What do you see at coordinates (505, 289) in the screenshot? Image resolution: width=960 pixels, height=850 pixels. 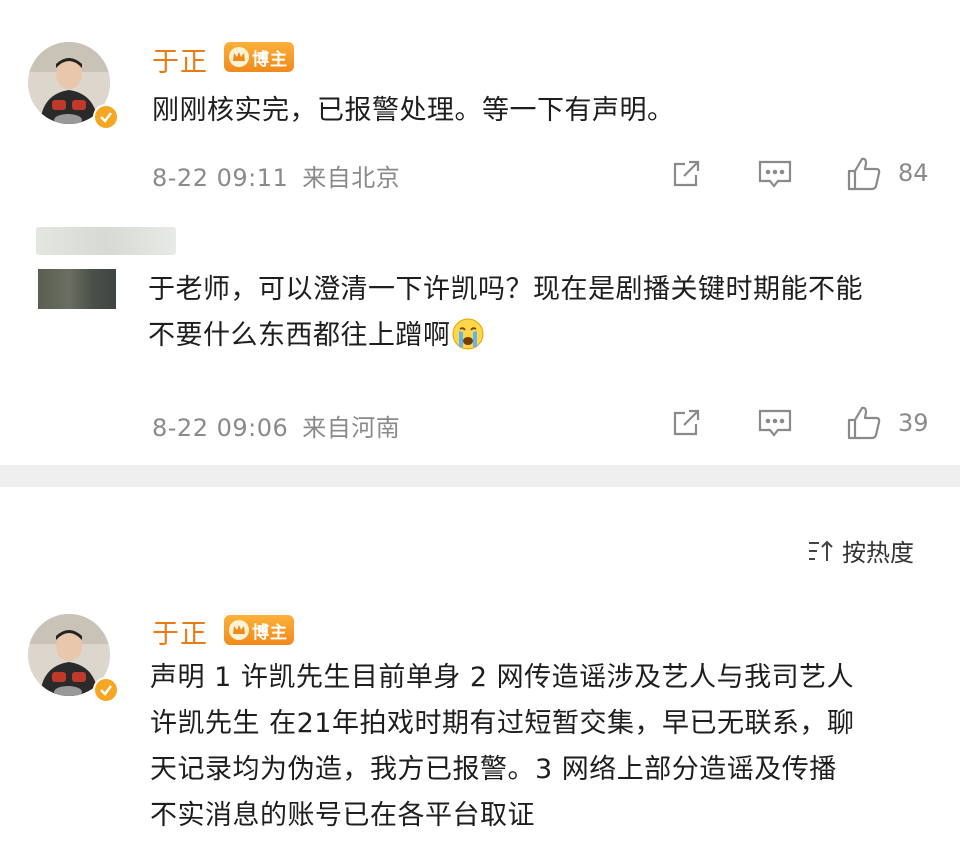 I see `comment-text-line-1: 于老师，可以澄清一下许凯吗？现在是剧播关键时期能不能` at bounding box center [505, 289].